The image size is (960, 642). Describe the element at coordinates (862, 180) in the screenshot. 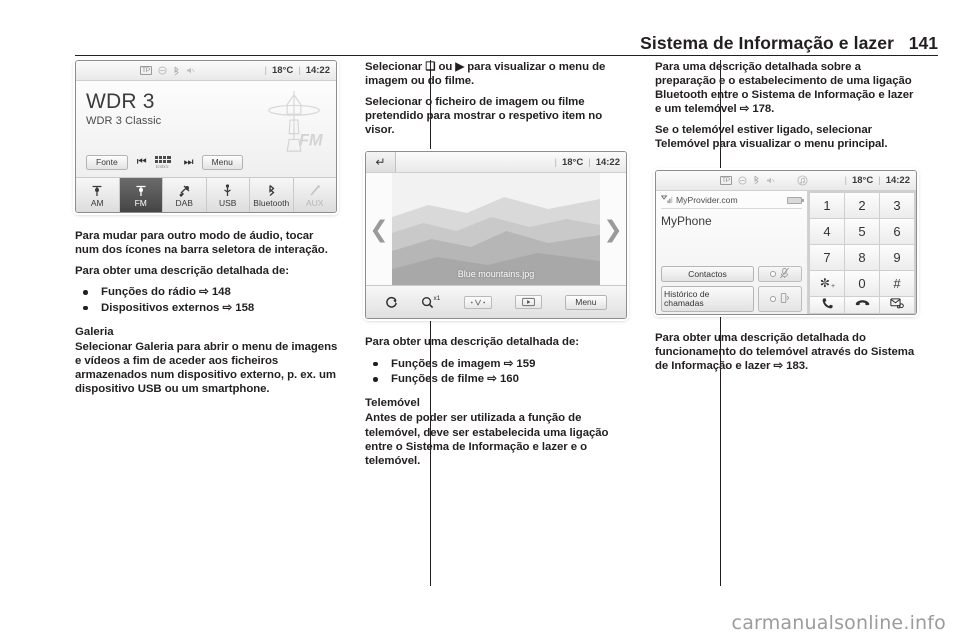

I see `phone-temperature: 18°C` at that location.